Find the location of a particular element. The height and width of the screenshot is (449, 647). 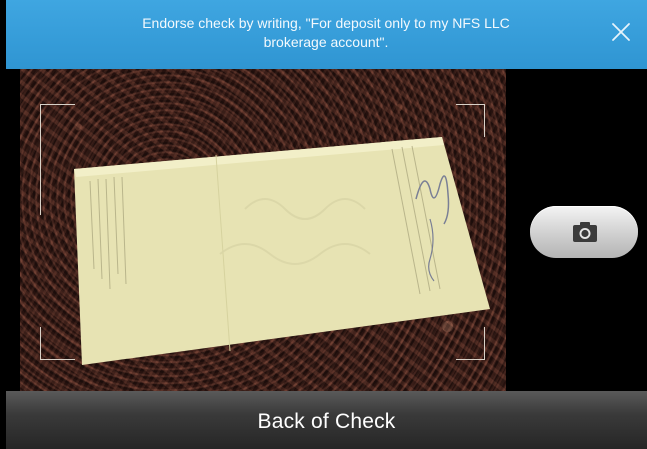

frame-guide-bottom-right is located at coordinates (470, 343).